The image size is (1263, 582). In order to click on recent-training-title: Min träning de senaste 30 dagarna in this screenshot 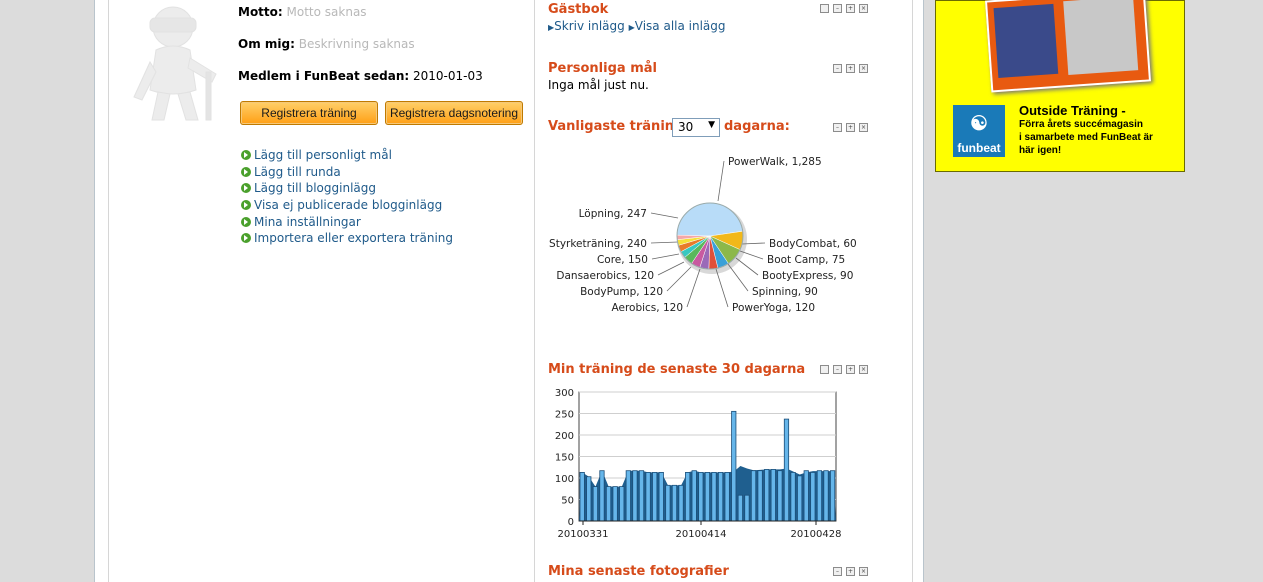, I will do `click(677, 369)`.